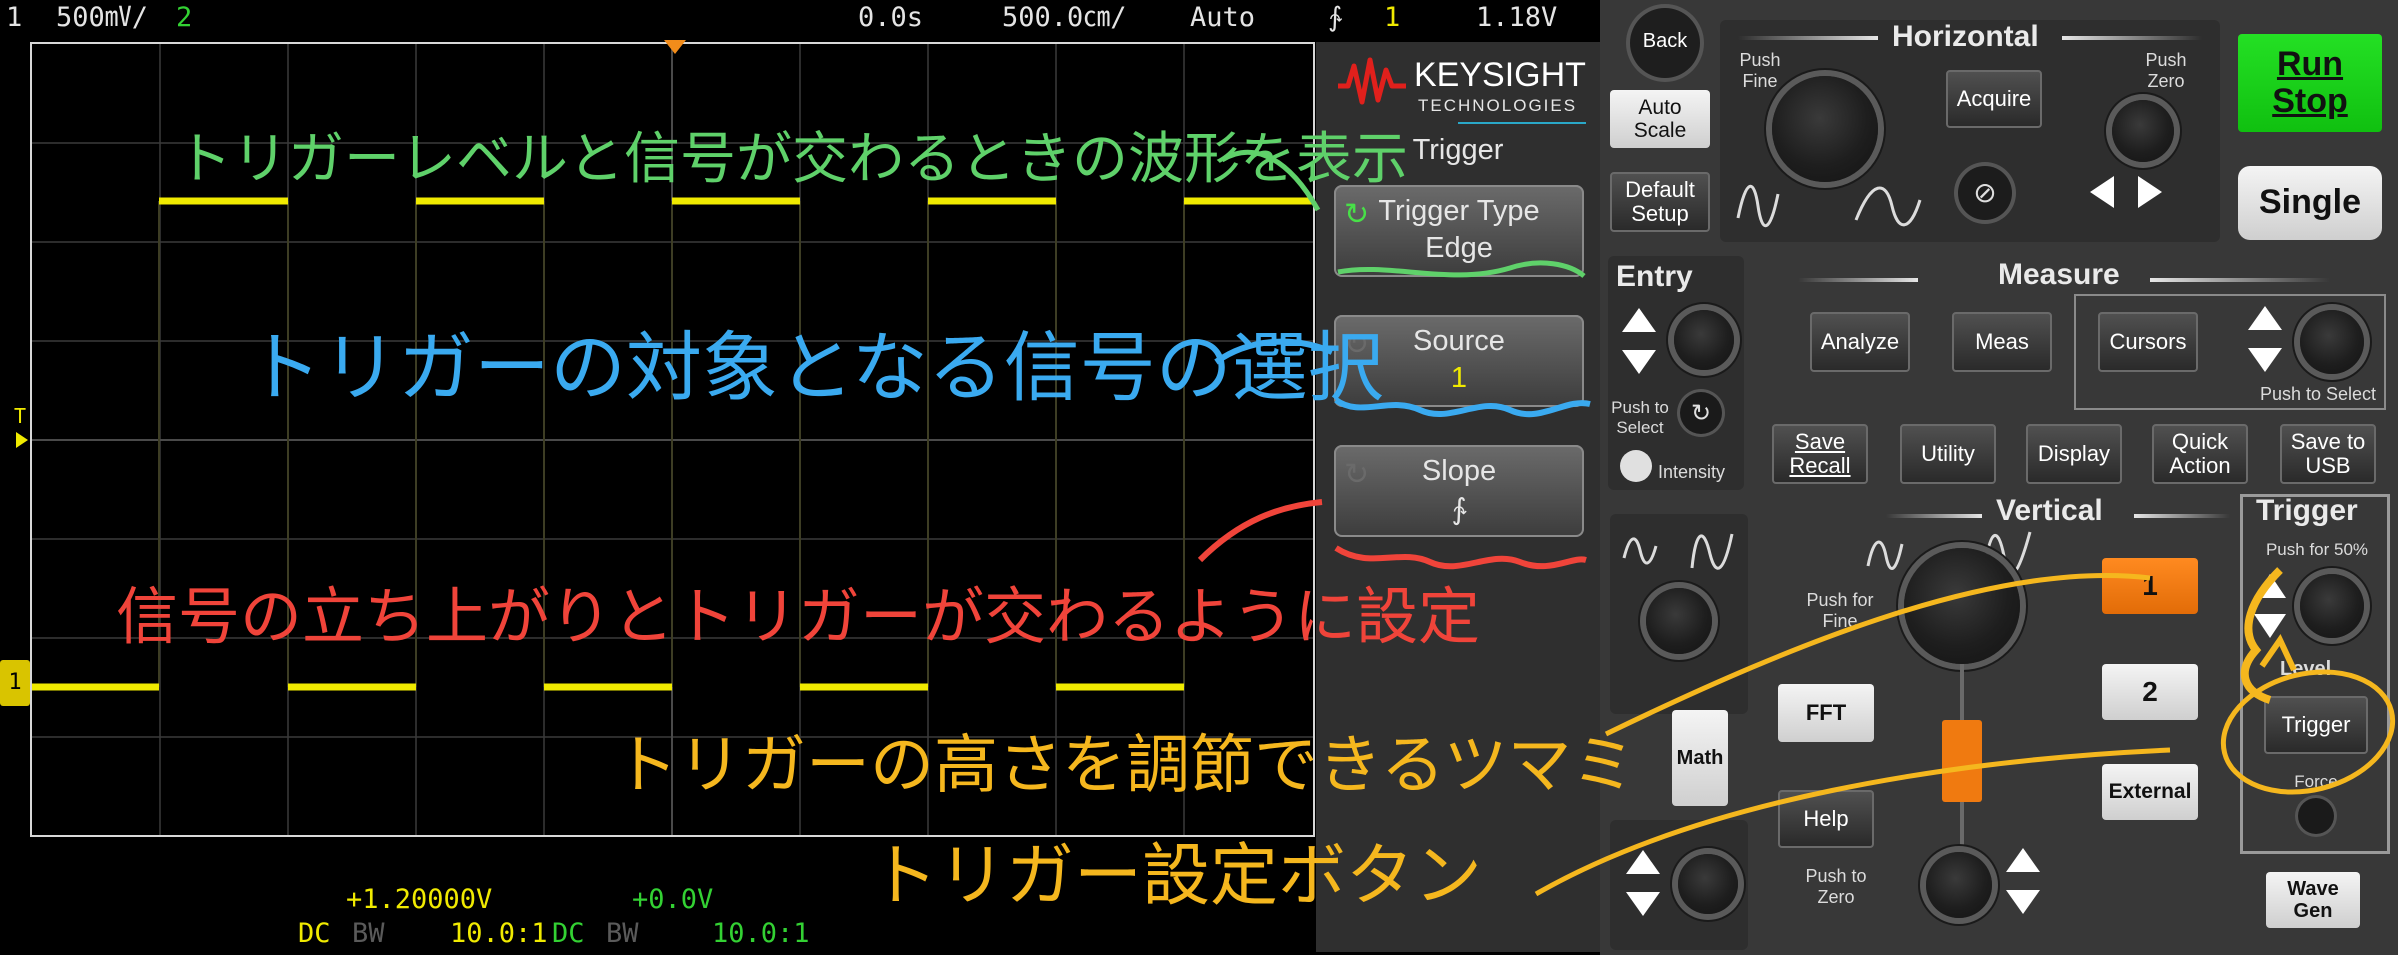 Image resolution: width=2398 pixels, height=955 pixels. I want to click on orange-pointer-knob, so click(1877, 655).